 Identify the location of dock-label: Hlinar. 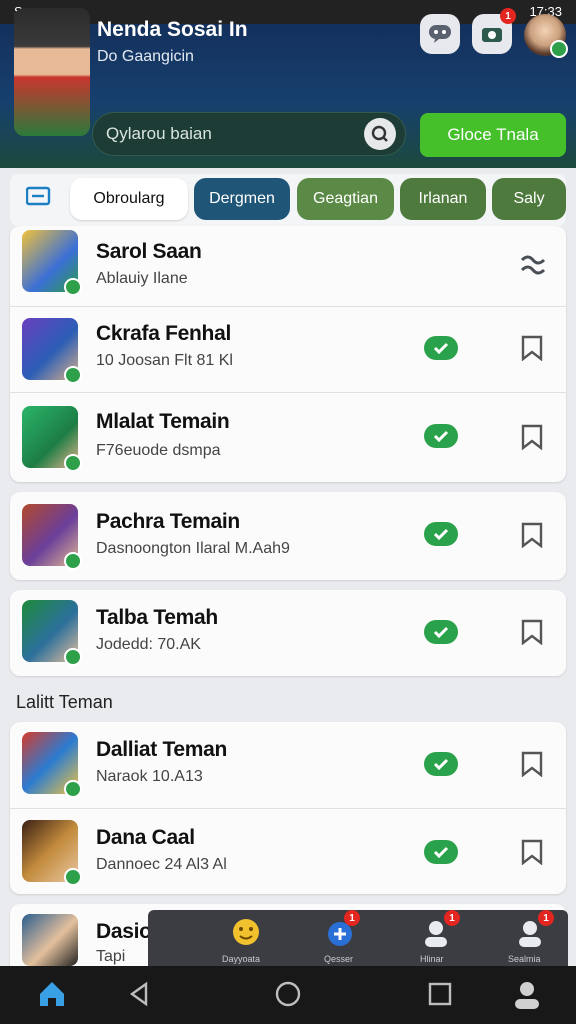
(432, 959).